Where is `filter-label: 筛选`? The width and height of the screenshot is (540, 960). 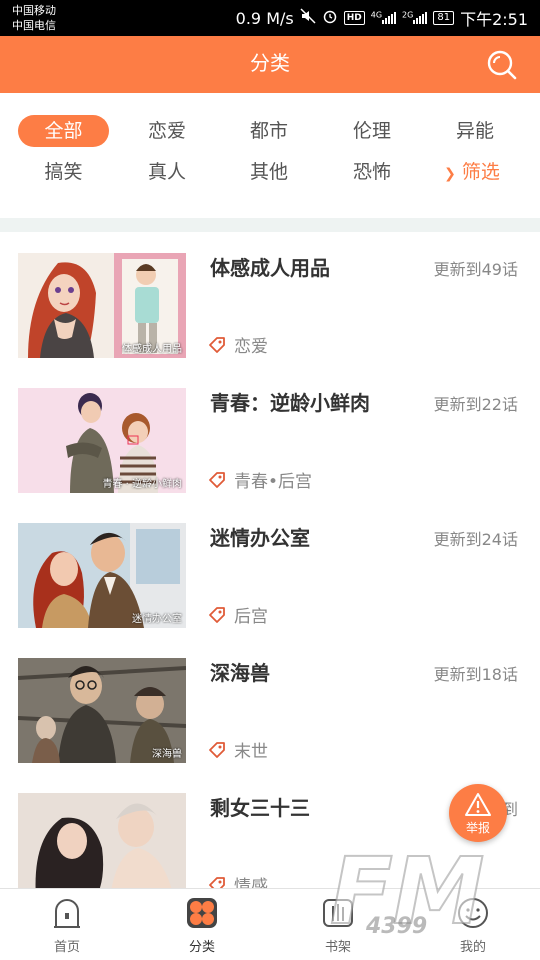
filter-label: 筛选 is located at coordinates (480, 172).